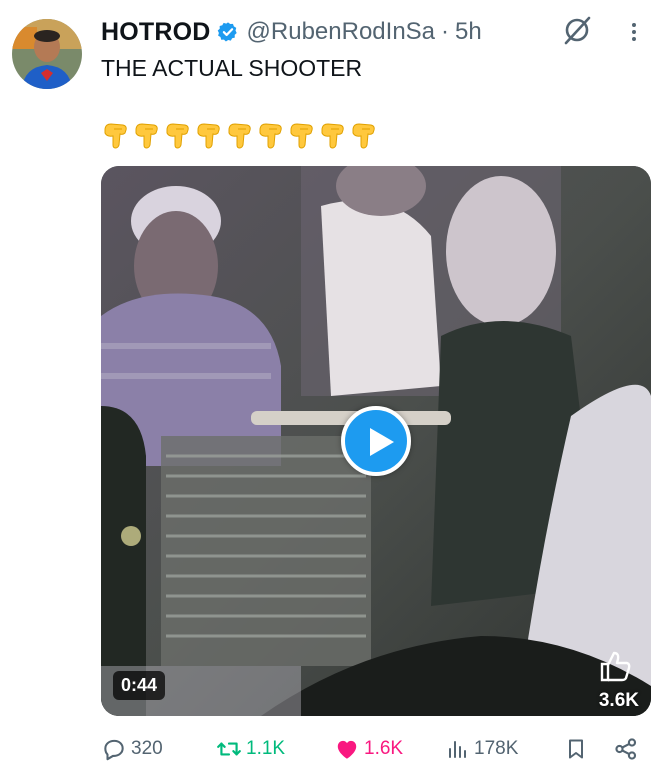 The height and width of the screenshot is (782, 670). Describe the element at coordinates (618, 700) in the screenshot. I see `reaction-count: 3.6K` at that location.